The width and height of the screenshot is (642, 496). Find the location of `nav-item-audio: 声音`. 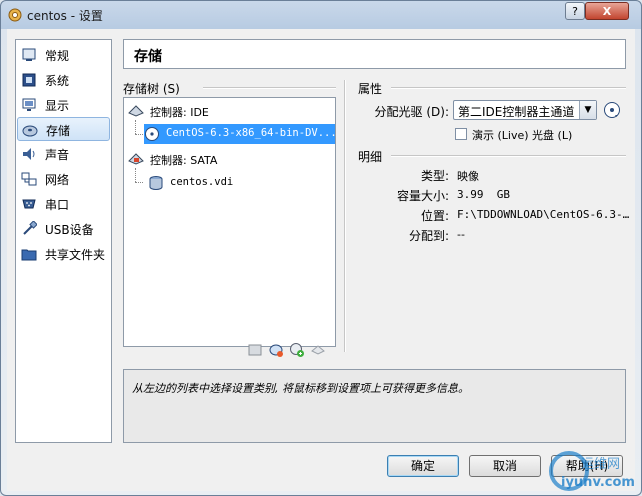

nav-item-audio: 声音 is located at coordinates (63, 154).